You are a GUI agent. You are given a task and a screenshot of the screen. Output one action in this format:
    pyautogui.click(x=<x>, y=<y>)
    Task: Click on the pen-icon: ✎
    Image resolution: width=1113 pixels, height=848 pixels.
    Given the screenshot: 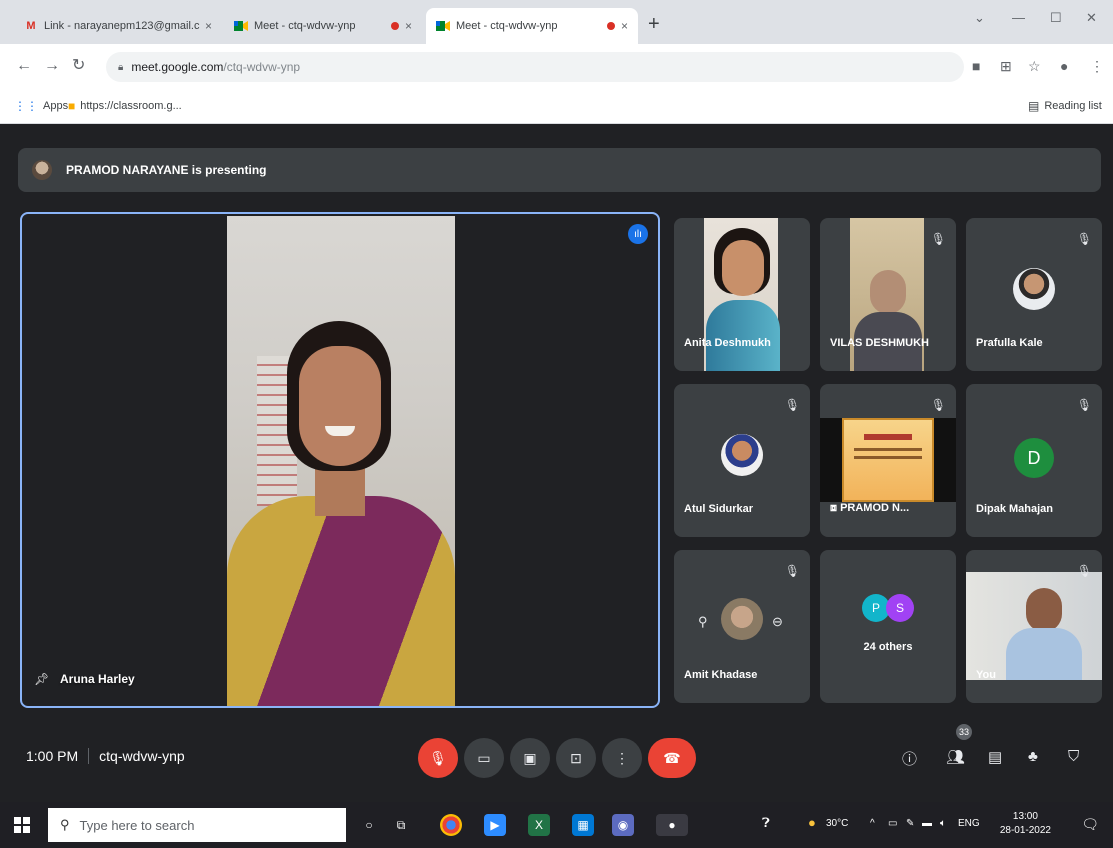 What is the action you would take?
    pyautogui.click(x=910, y=823)
    